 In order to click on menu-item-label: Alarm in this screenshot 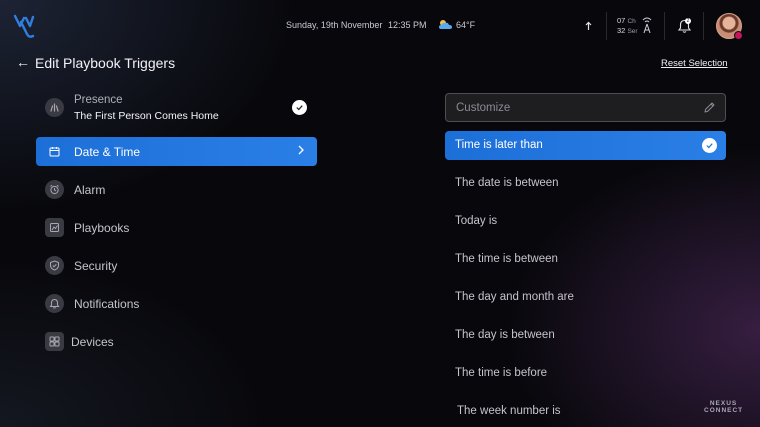, I will do `click(90, 190)`.